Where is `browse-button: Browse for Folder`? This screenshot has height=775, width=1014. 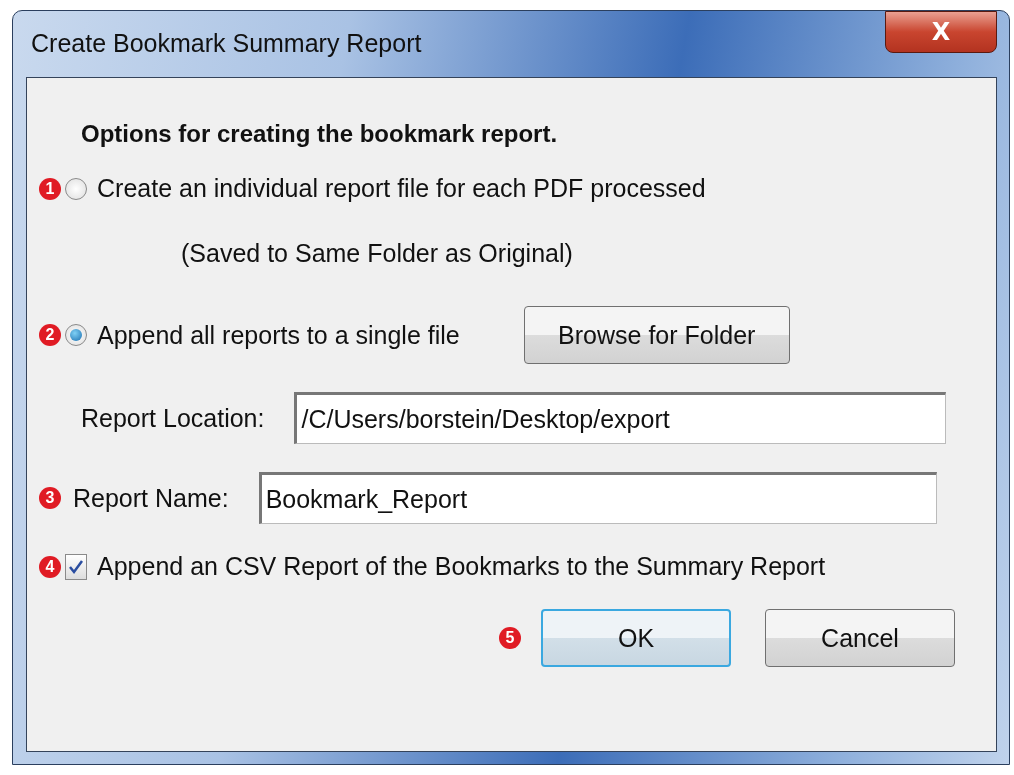
browse-button: Browse for Folder is located at coordinates (656, 335).